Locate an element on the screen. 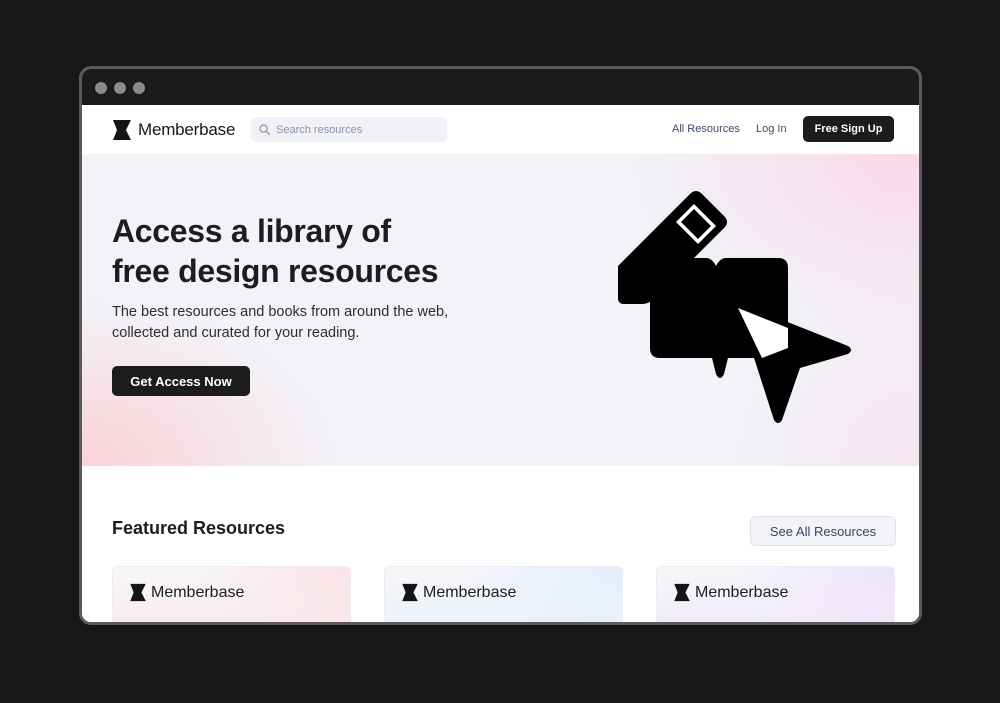 The width and height of the screenshot is (1000, 703). search-box is located at coordinates (349, 129).